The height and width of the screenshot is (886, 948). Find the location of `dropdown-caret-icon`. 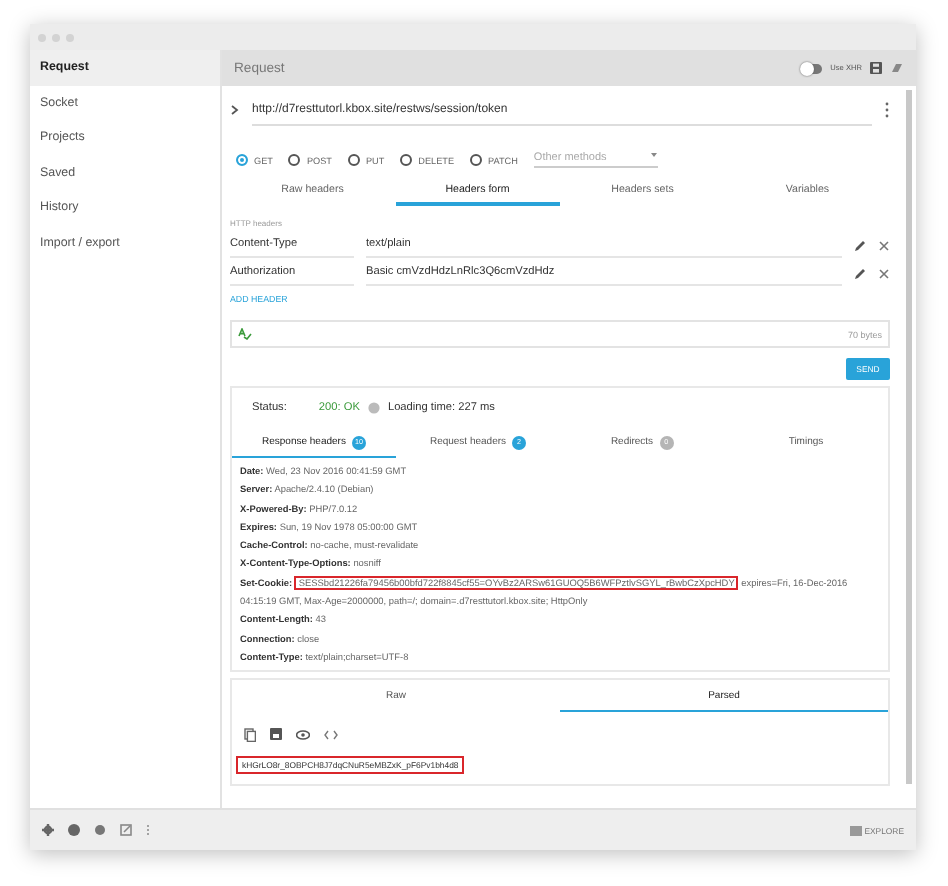

dropdown-caret-icon is located at coordinates (653, 155).